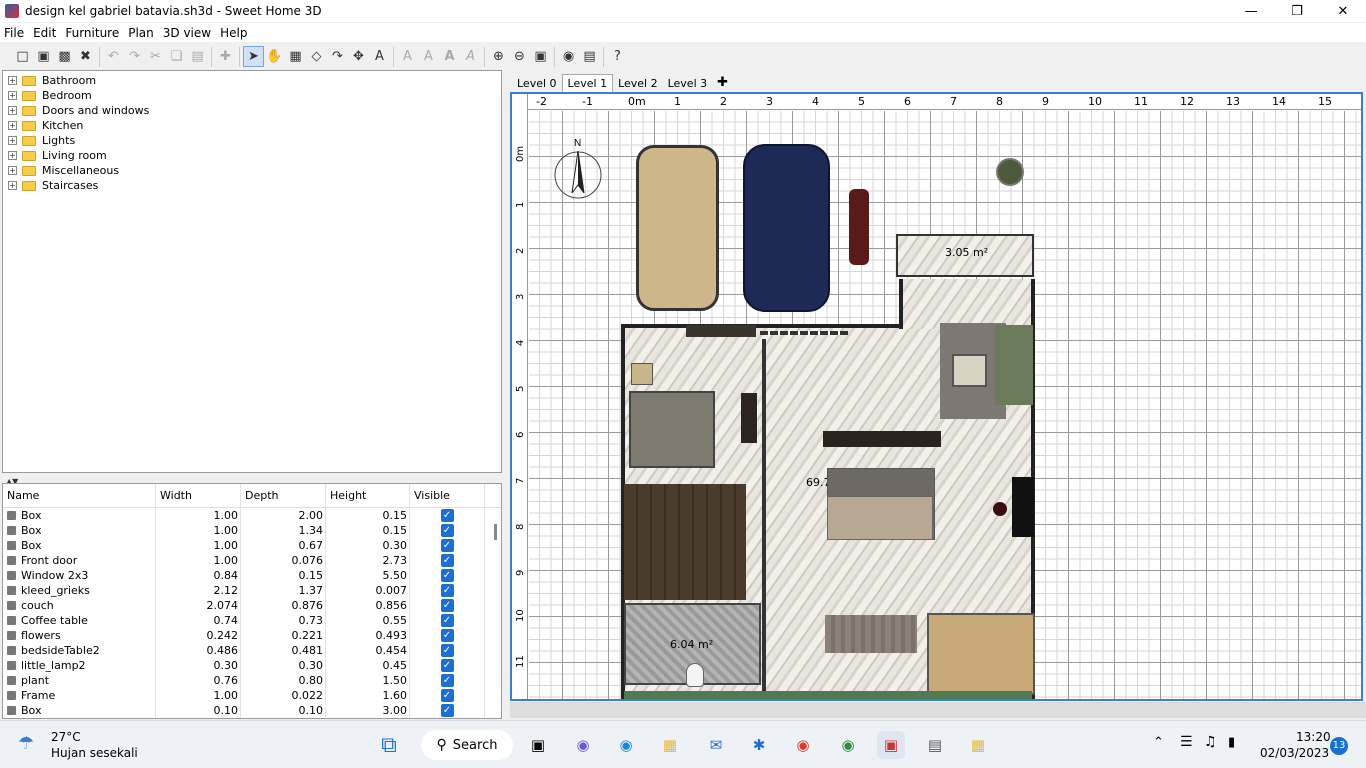 Image resolution: width=1366 pixels, height=768 pixels. Describe the element at coordinates (197, 56) in the screenshot. I see `paste-icon: ▤` at that location.